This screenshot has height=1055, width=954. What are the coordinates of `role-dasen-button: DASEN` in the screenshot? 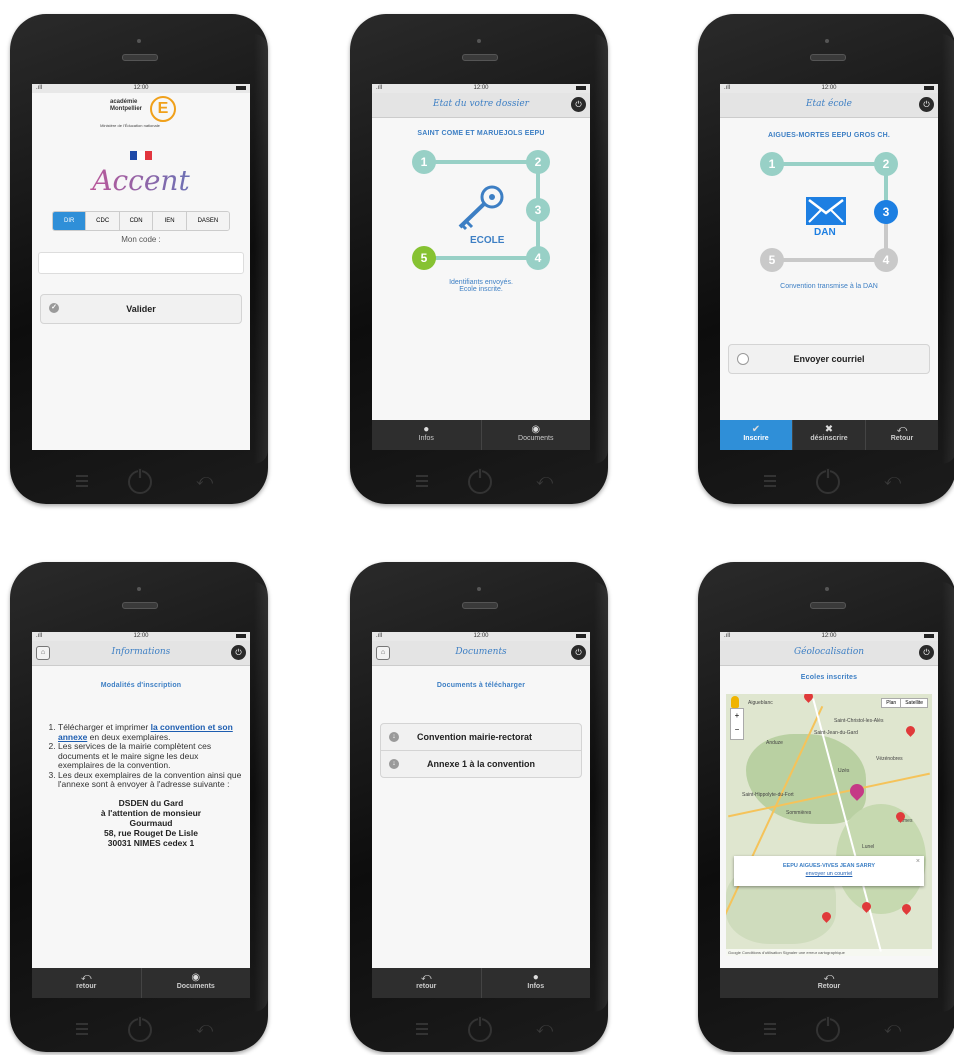 It's located at (207, 221).